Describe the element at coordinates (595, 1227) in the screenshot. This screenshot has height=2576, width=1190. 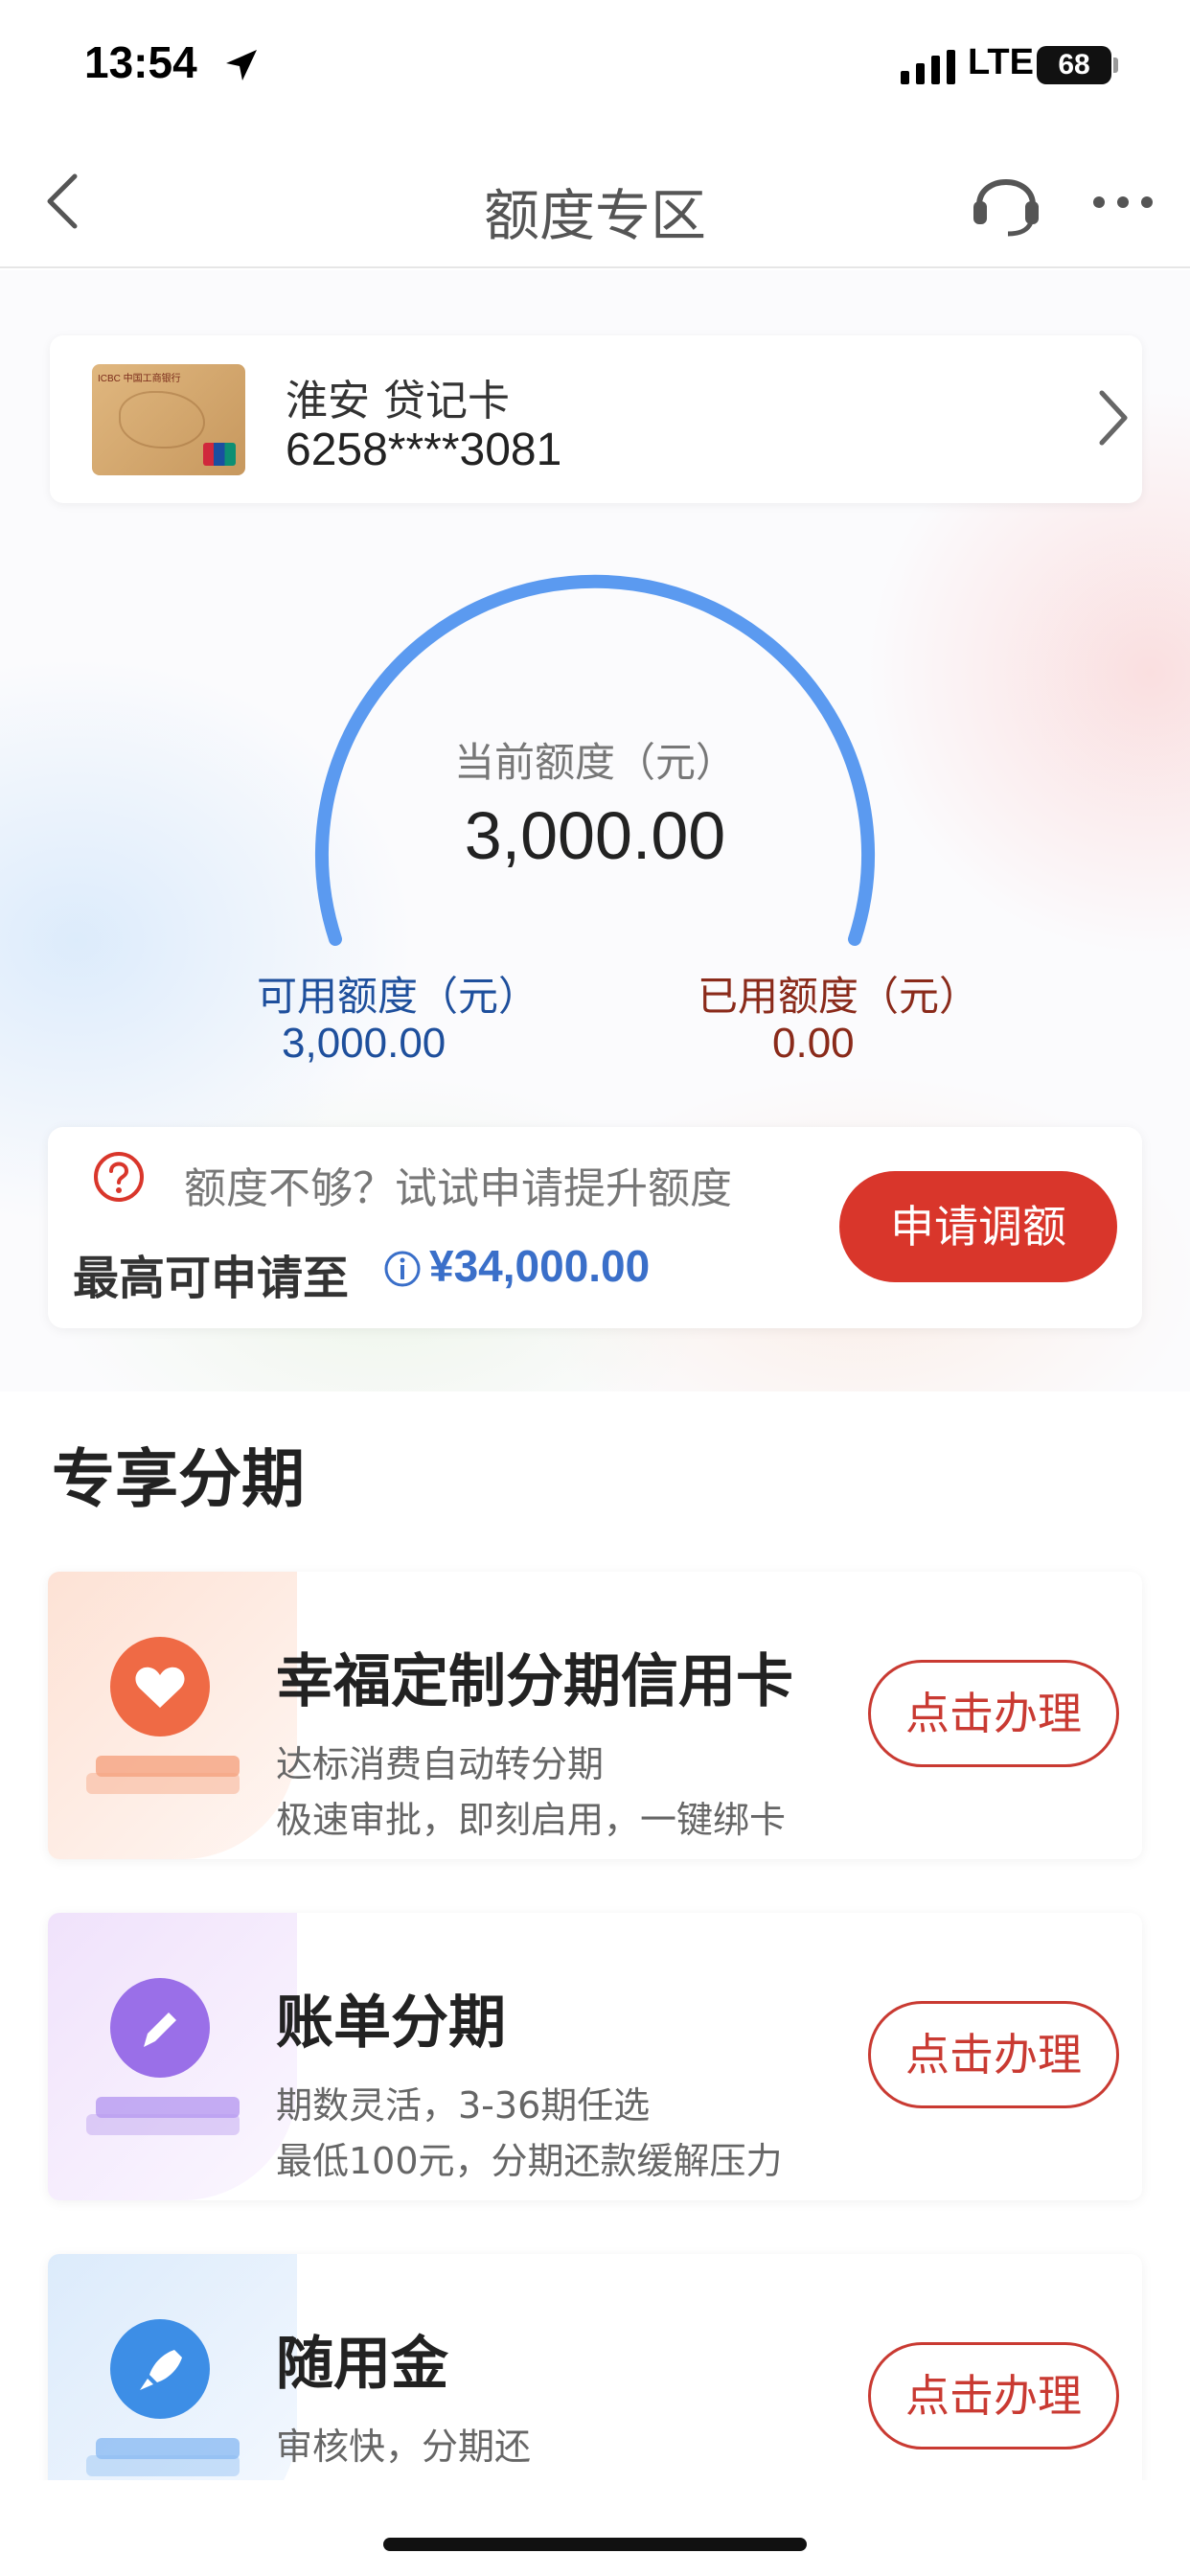
I see `raise-limit-card: 额度不够？试试申请提升额度 最高可申请至 ¥34,000.00 申请调额` at that location.